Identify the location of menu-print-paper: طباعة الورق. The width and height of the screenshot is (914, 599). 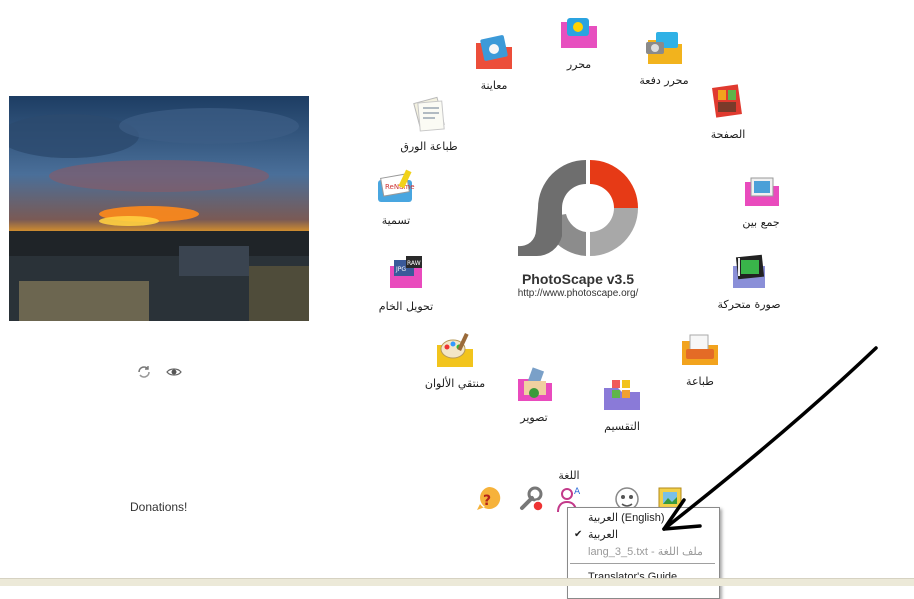
(429, 123).